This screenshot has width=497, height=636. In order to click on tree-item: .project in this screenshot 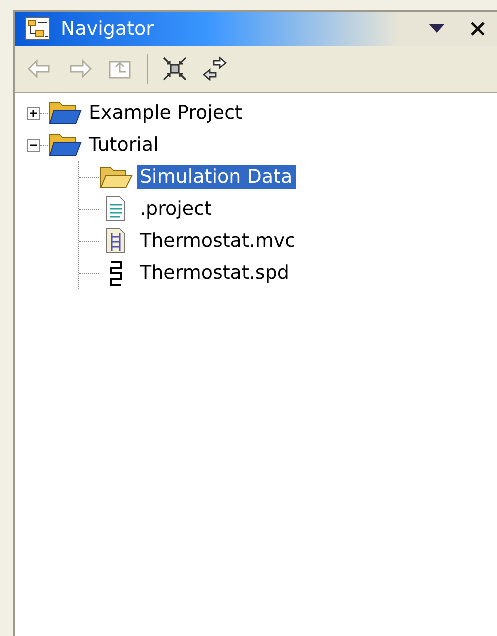, I will do `click(176, 209)`.